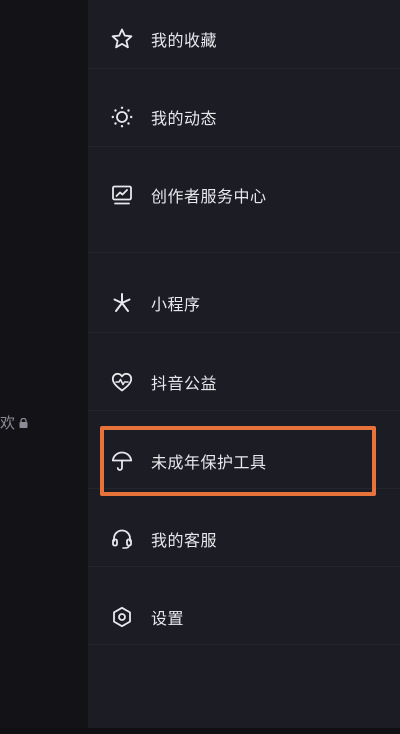  Describe the element at coordinates (200, 731) in the screenshot. I see `bottom-edge` at that location.